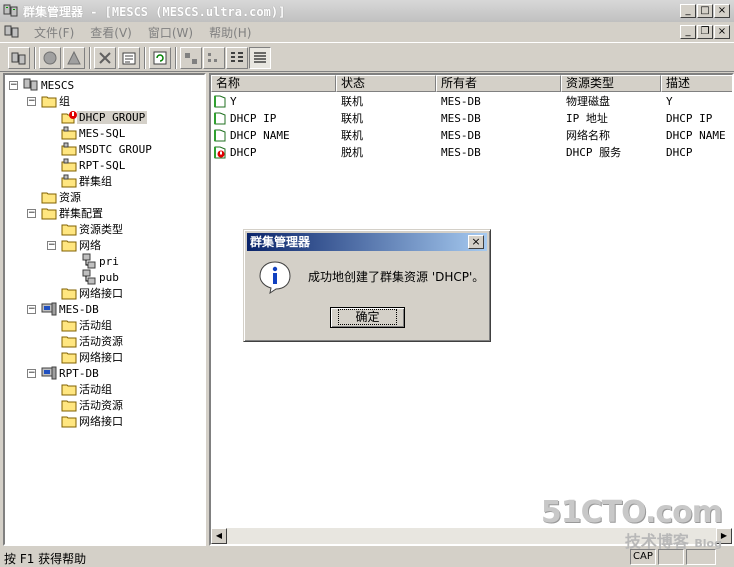  I want to click on details-icon, so click(260, 57).